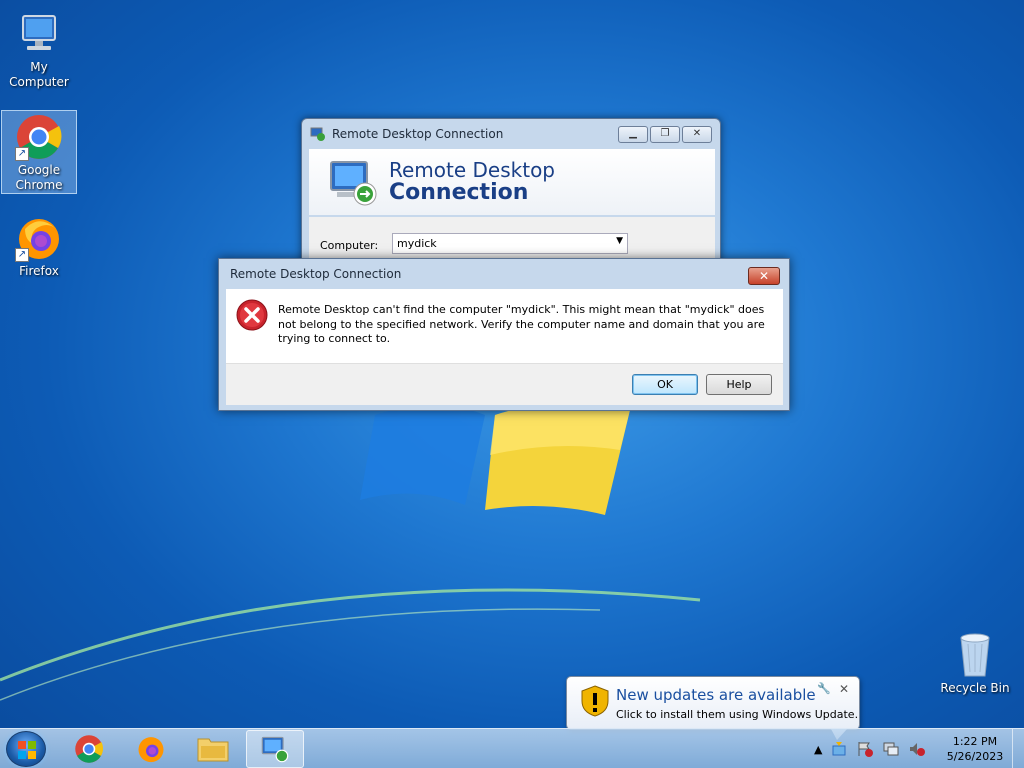 Image resolution: width=1024 pixels, height=768 pixels. Describe the element at coordinates (39, 34) in the screenshot. I see `computer-icon` at that location.